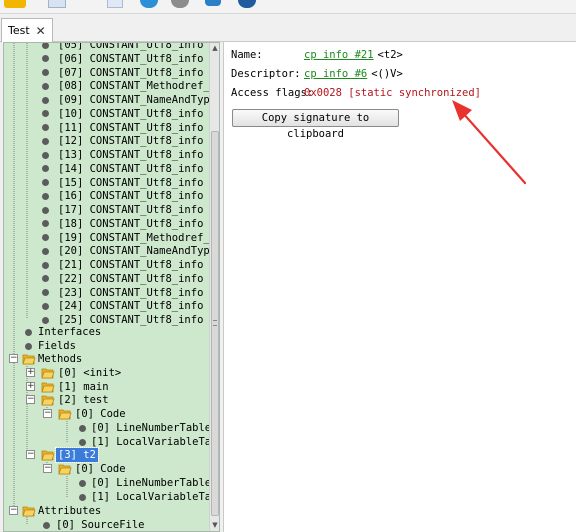  I want to click on scroll-up-icon: ▲, so click(214, 48).